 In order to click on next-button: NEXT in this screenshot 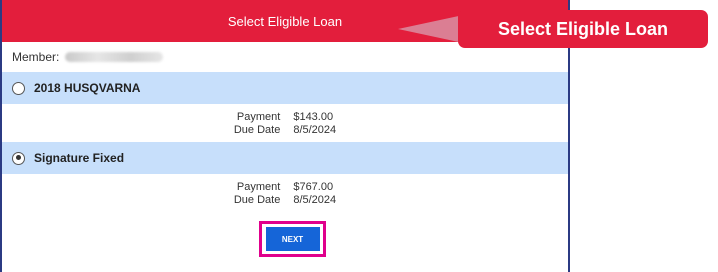, I will do `click(292, 239)`.